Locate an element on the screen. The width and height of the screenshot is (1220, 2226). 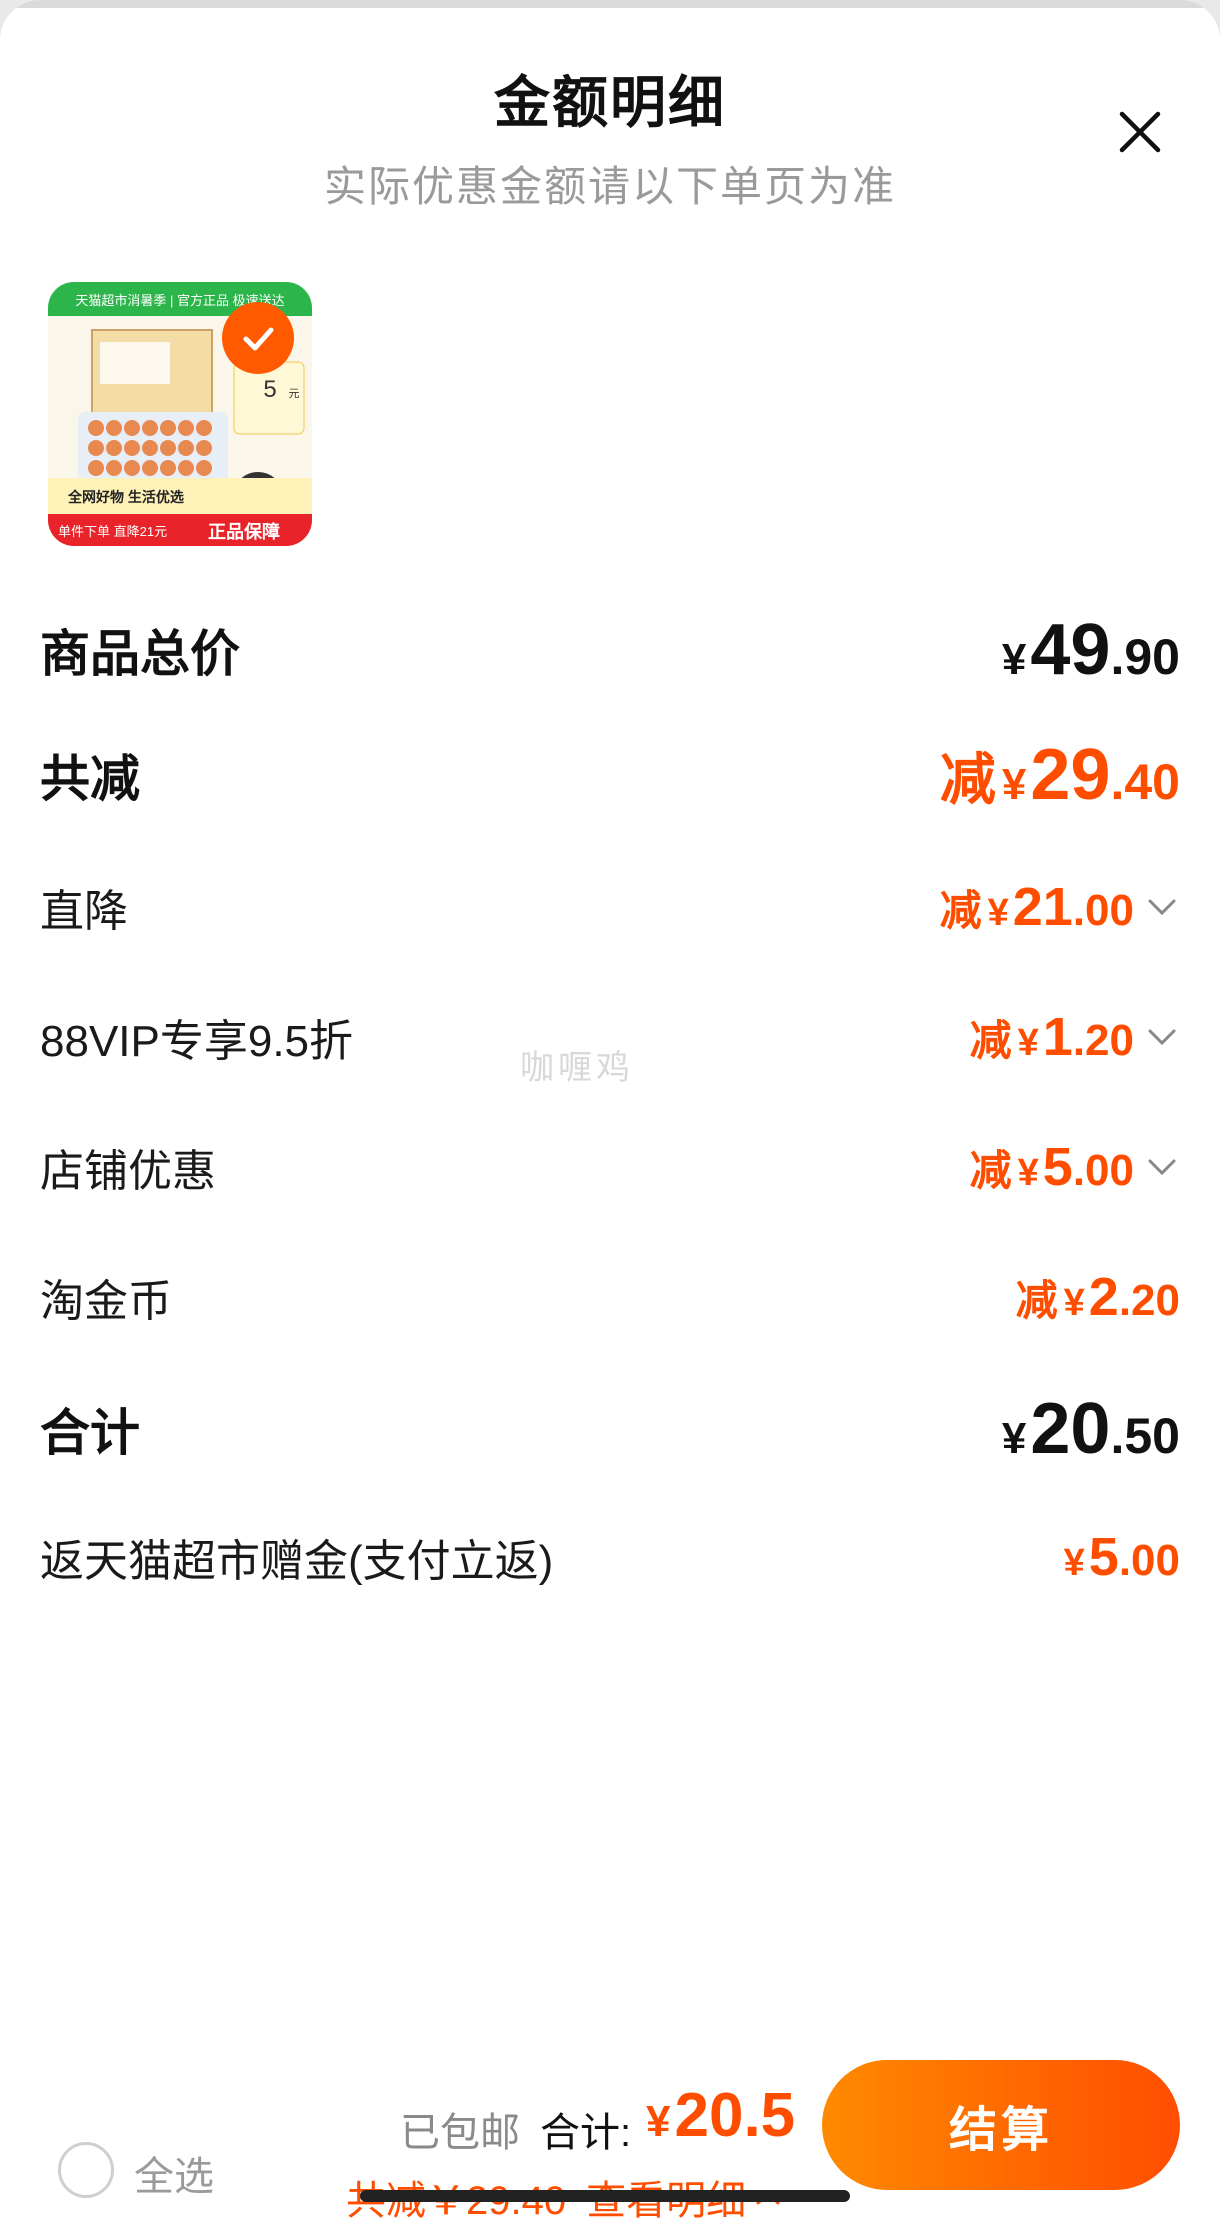
row-label: 店铺优惠 is located at coordinates (128, 1171).